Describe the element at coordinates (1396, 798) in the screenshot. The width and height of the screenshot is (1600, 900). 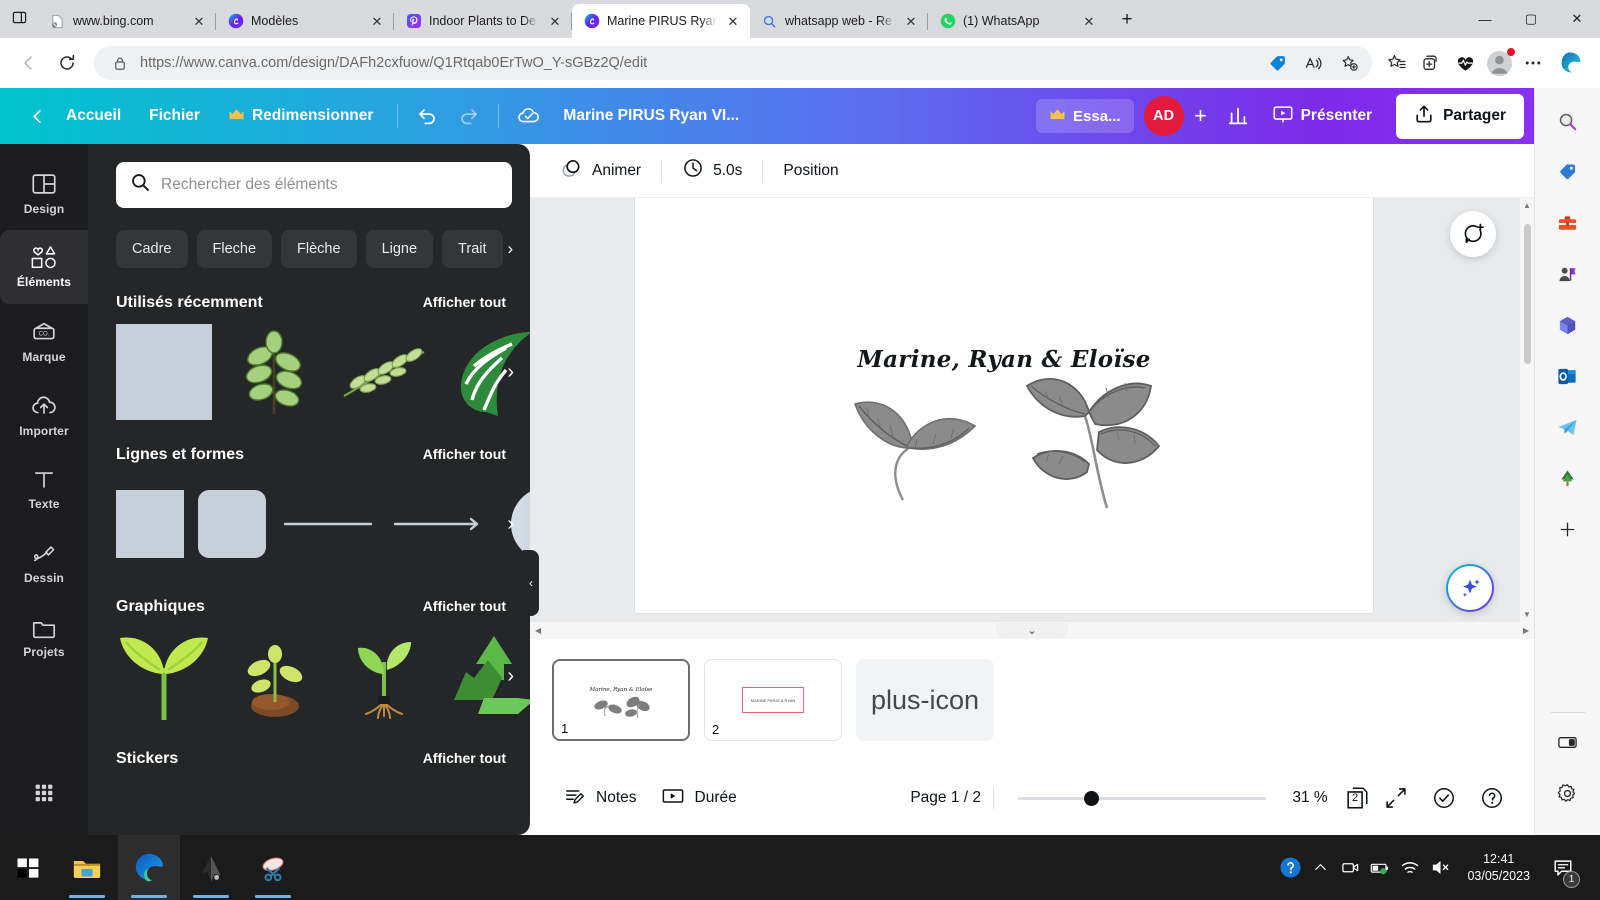
I see `fullscreen-button` at that location.